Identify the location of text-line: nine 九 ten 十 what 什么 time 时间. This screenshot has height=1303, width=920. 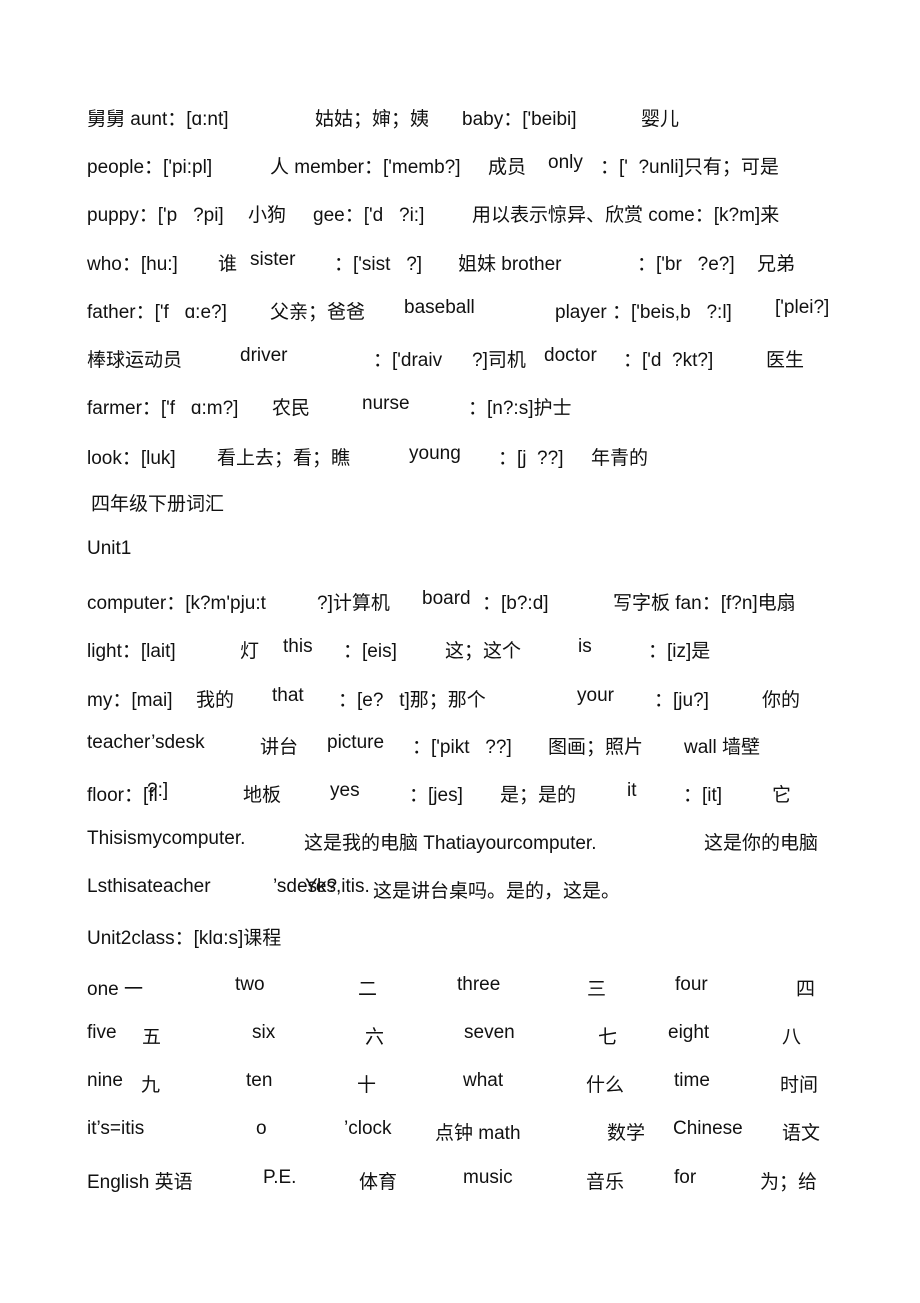
(460, 1083).